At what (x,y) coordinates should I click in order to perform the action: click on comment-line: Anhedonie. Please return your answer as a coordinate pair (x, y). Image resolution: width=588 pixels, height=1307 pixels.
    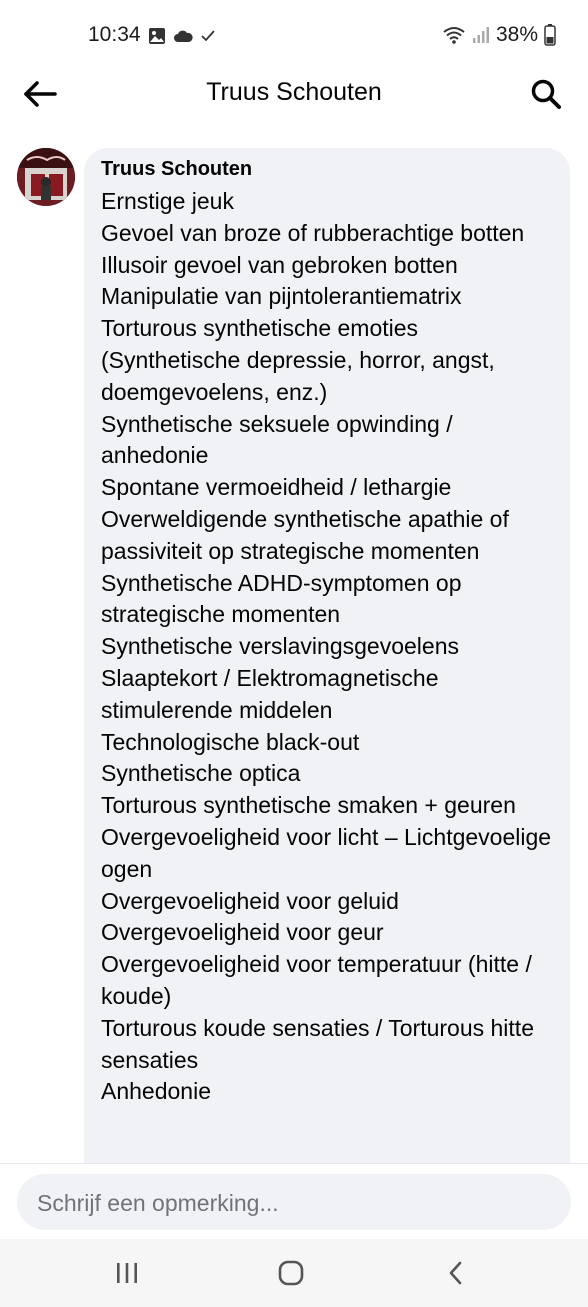
    Looking at the image, I should click on (156, 1091).